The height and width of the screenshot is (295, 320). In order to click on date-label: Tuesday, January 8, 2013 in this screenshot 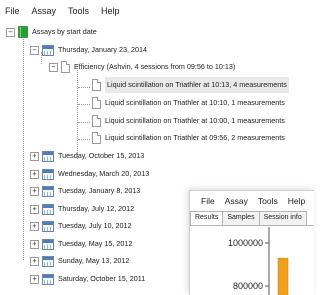, I will do `click(99, 190)`.